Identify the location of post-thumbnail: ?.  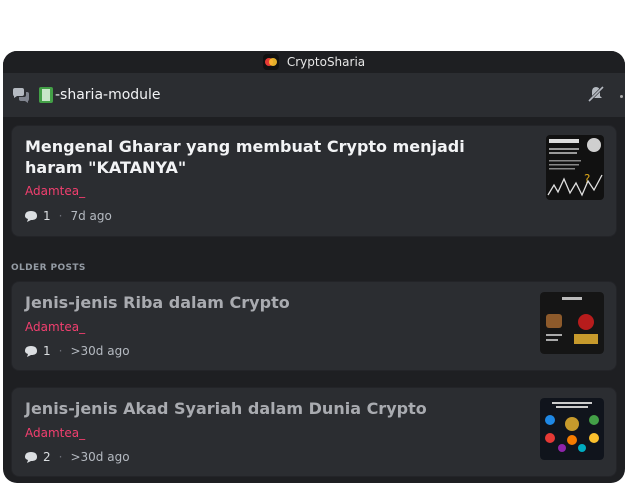
(575, 167).